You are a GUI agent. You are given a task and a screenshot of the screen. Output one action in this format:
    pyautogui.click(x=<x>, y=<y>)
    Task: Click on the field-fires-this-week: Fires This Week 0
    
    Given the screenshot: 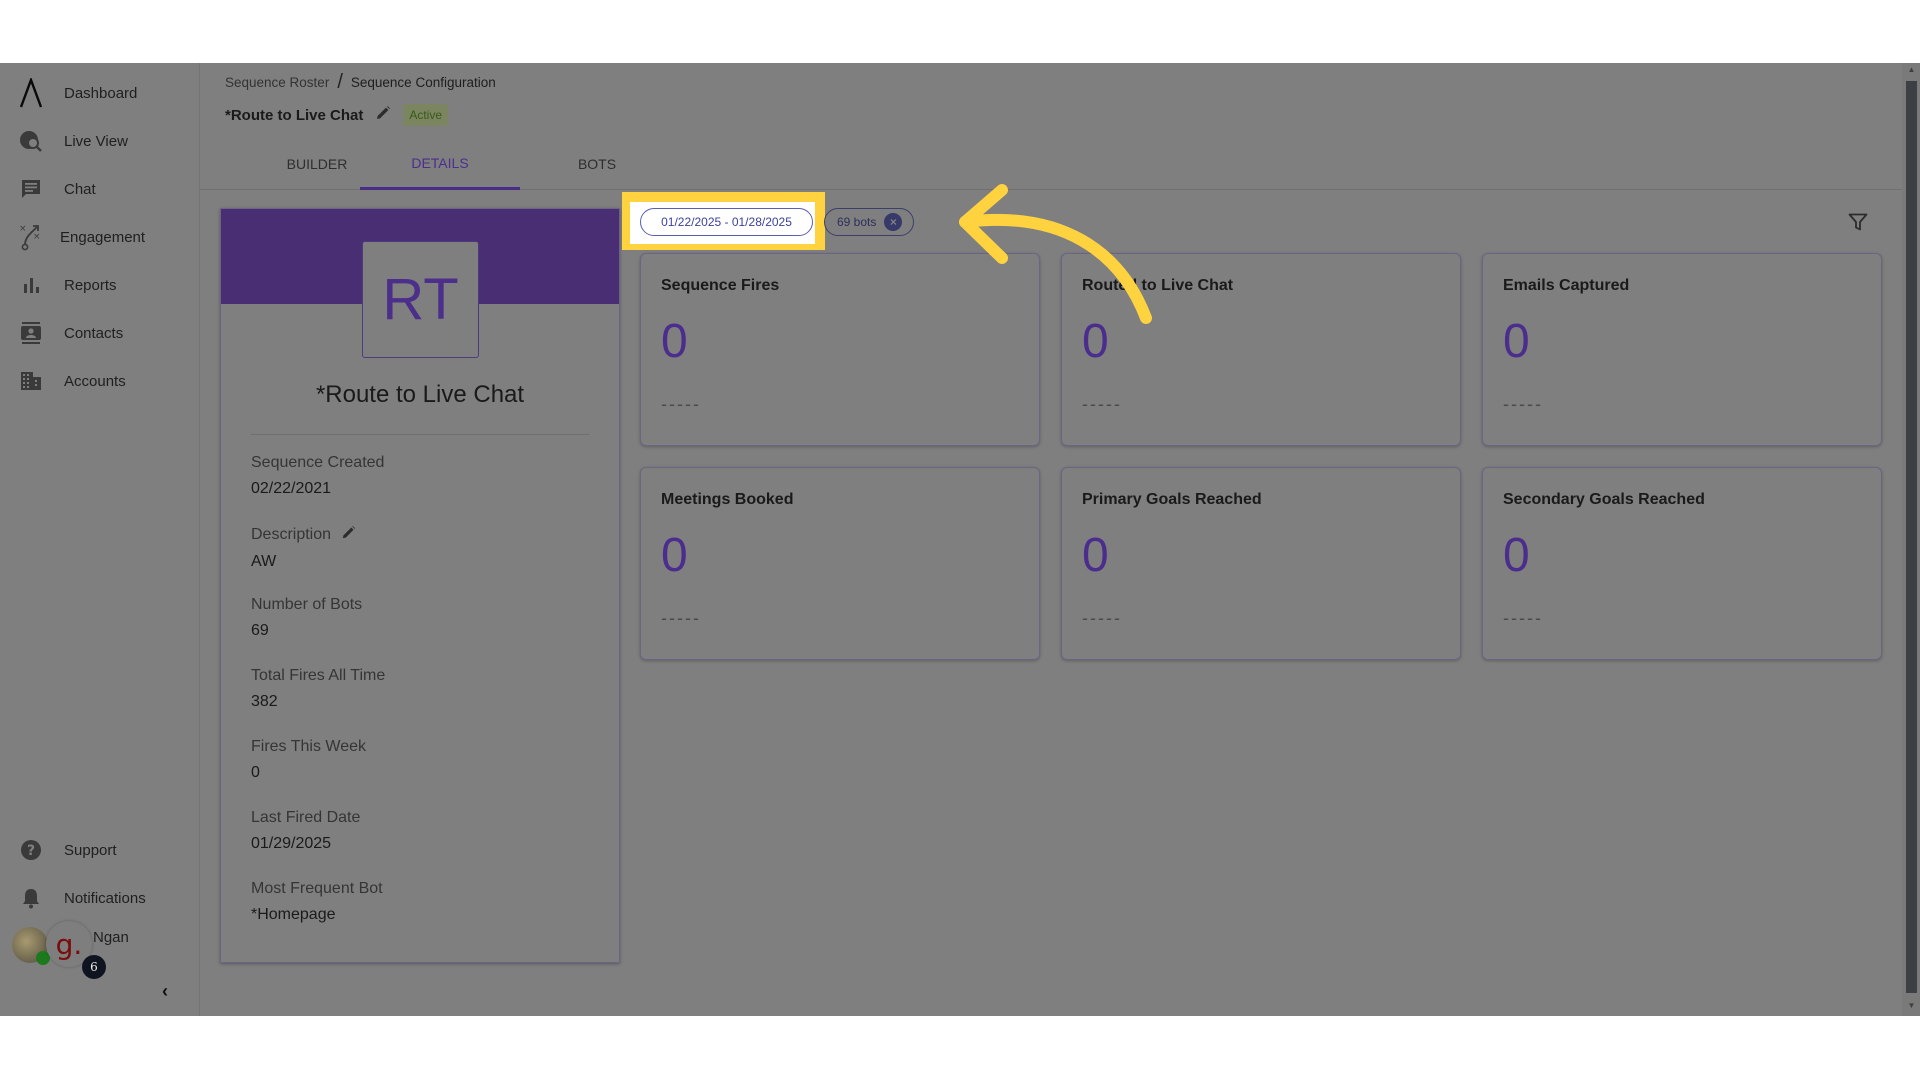 What is the action you would take?
    pyautogui.click(x=308, y=760)
    